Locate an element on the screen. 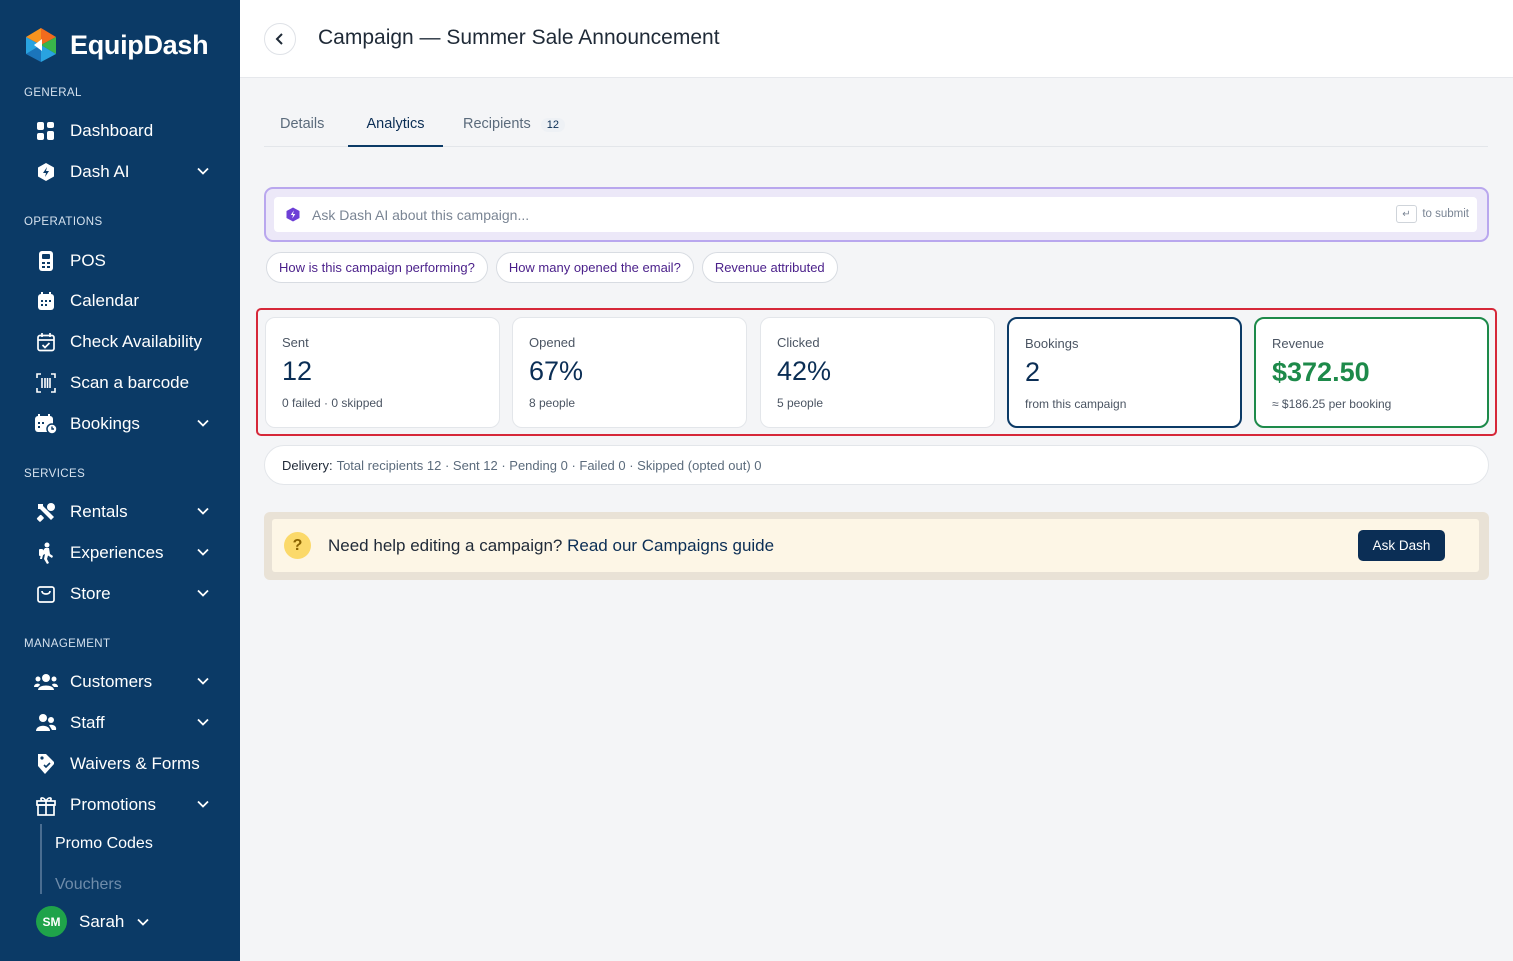  sidebar-item-rentals: Rentals is located at coordinates (127, 512).